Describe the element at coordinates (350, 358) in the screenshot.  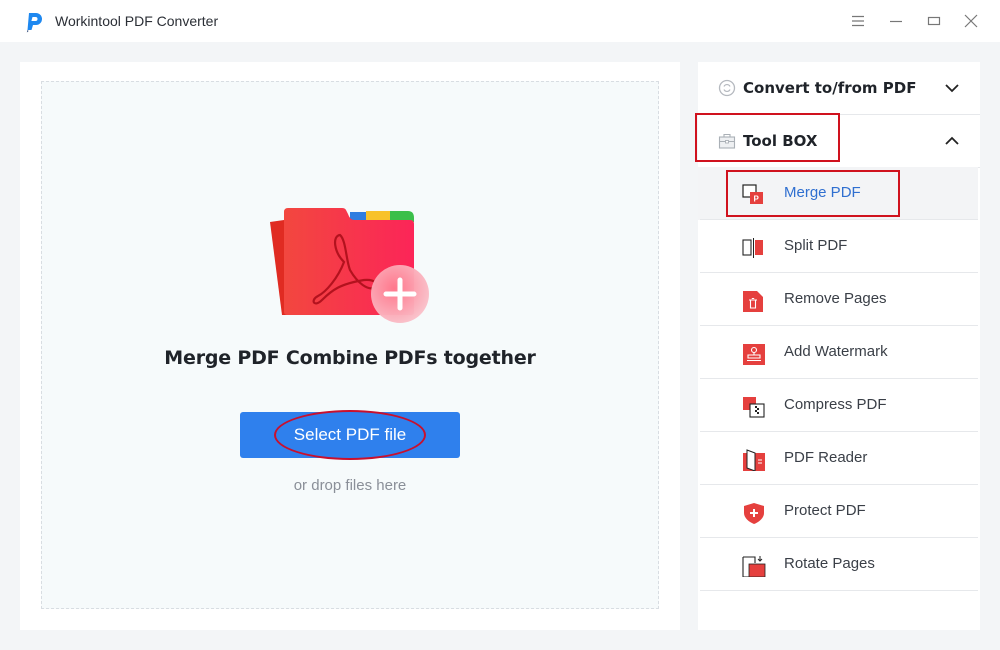
I see `merge-heading: Merge PDF Combine PDFs together` at that location.